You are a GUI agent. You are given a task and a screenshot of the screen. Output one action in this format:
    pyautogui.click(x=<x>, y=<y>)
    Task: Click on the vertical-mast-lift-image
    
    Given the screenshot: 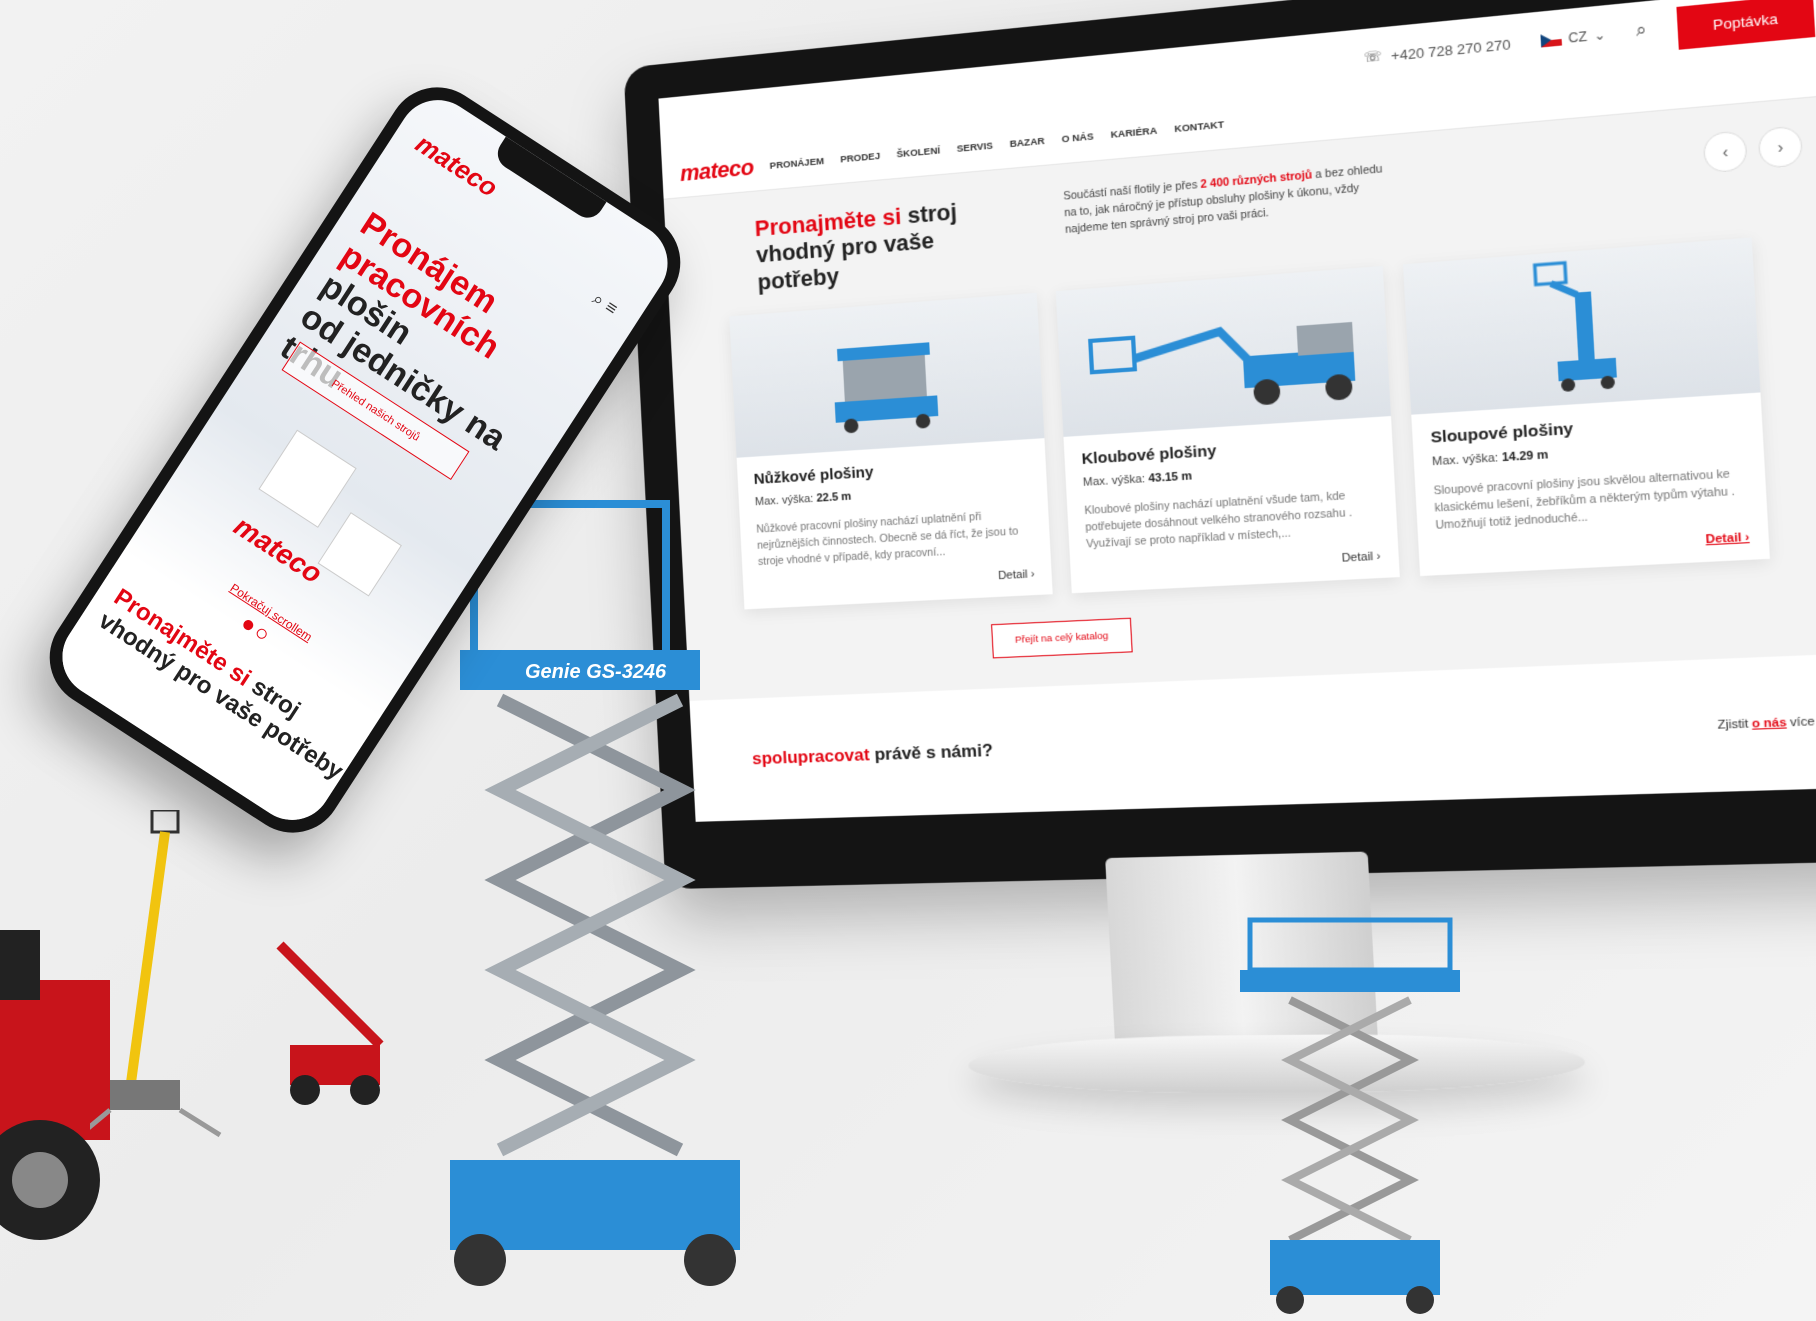 What is the action you would take?
    pyautogui.click(x=1582, y=326)
    